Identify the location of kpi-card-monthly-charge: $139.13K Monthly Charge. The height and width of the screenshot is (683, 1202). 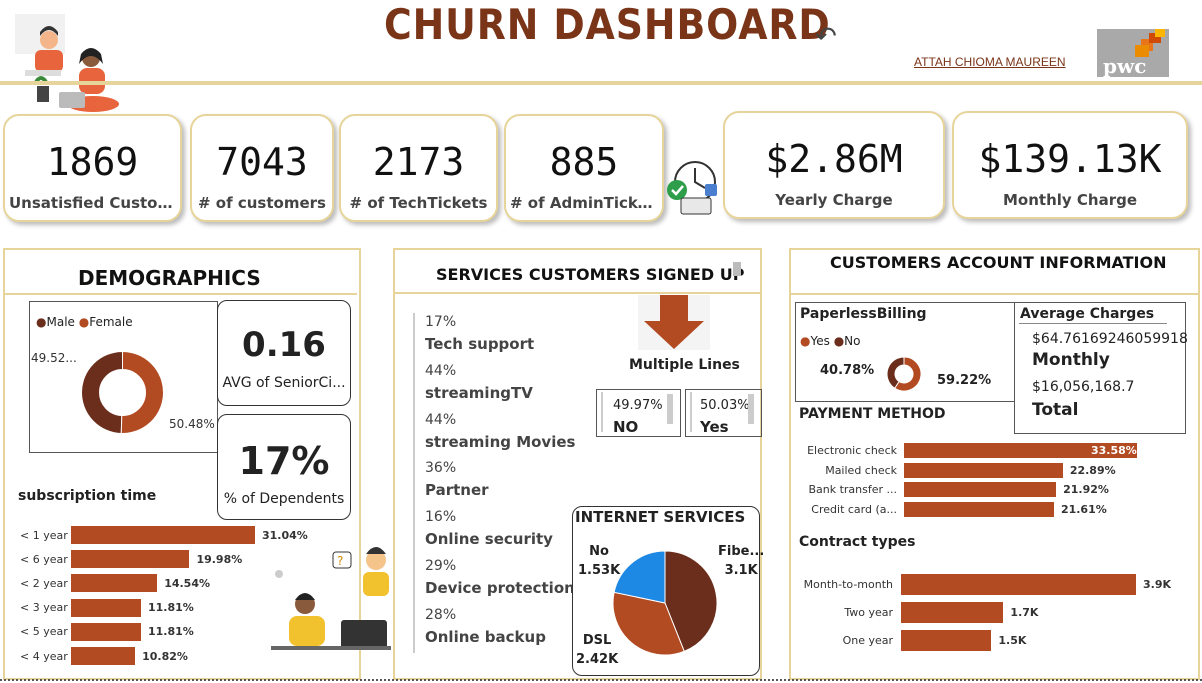
(1070, 165).